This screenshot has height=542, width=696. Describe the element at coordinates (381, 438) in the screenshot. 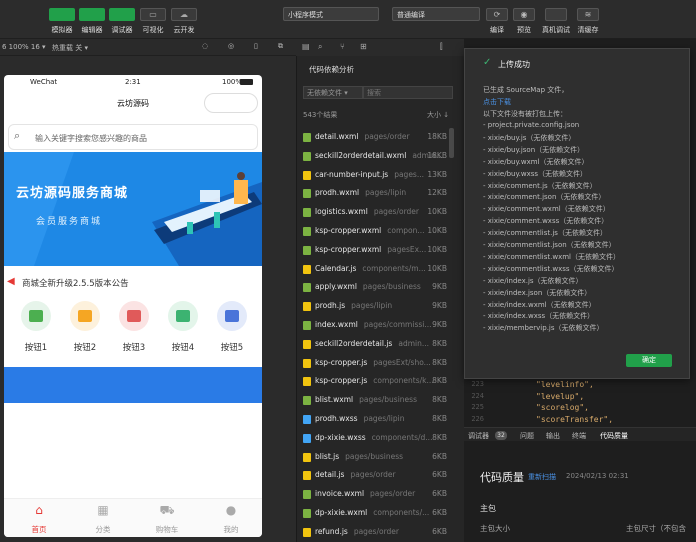

I see `file-row: dp-xixie.wxss components/d... 8KB` at that location.